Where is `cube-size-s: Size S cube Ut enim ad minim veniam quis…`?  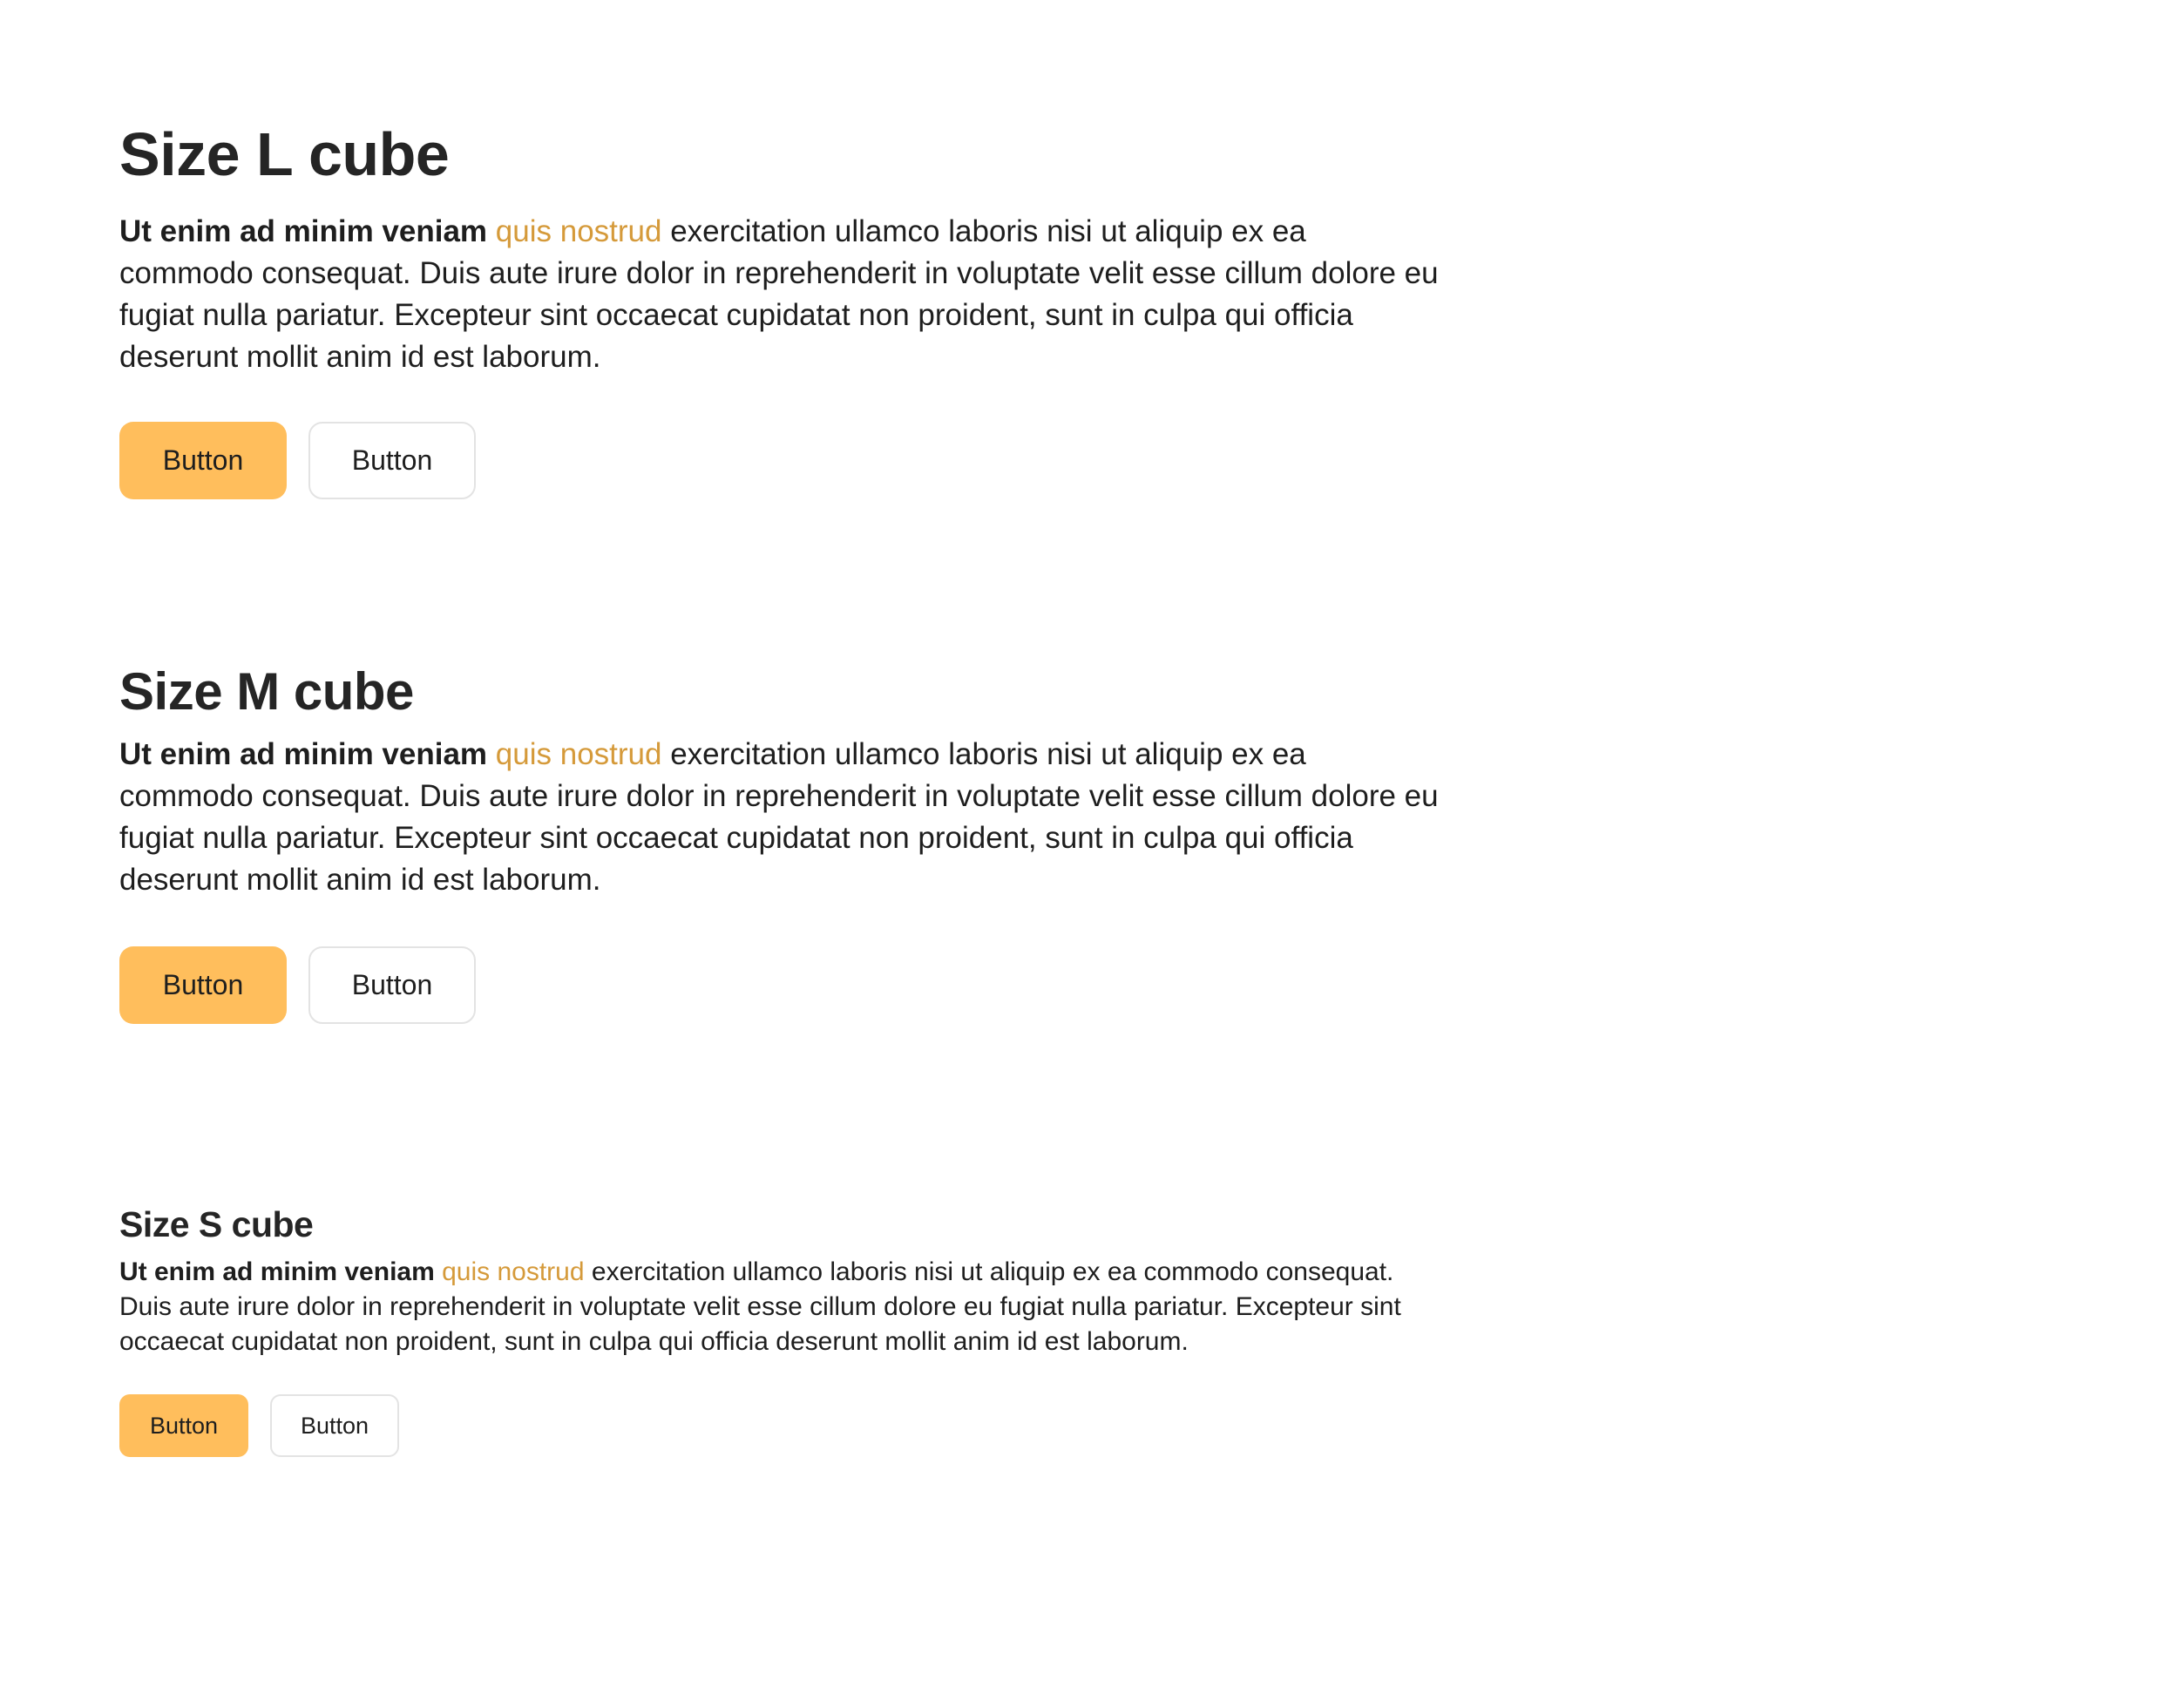
cube-size-s: Size S cube Ut enim ad minim veniam quis… is located at coordinates (781, 1327).